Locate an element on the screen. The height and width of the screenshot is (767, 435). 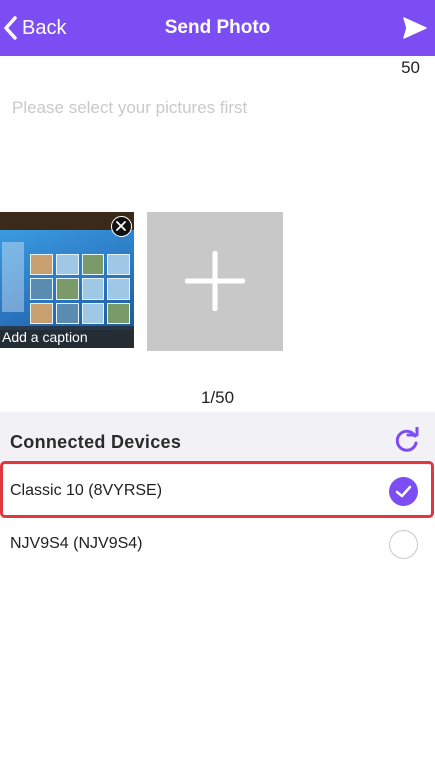
refresh-button is located at coordinates (407, 440).